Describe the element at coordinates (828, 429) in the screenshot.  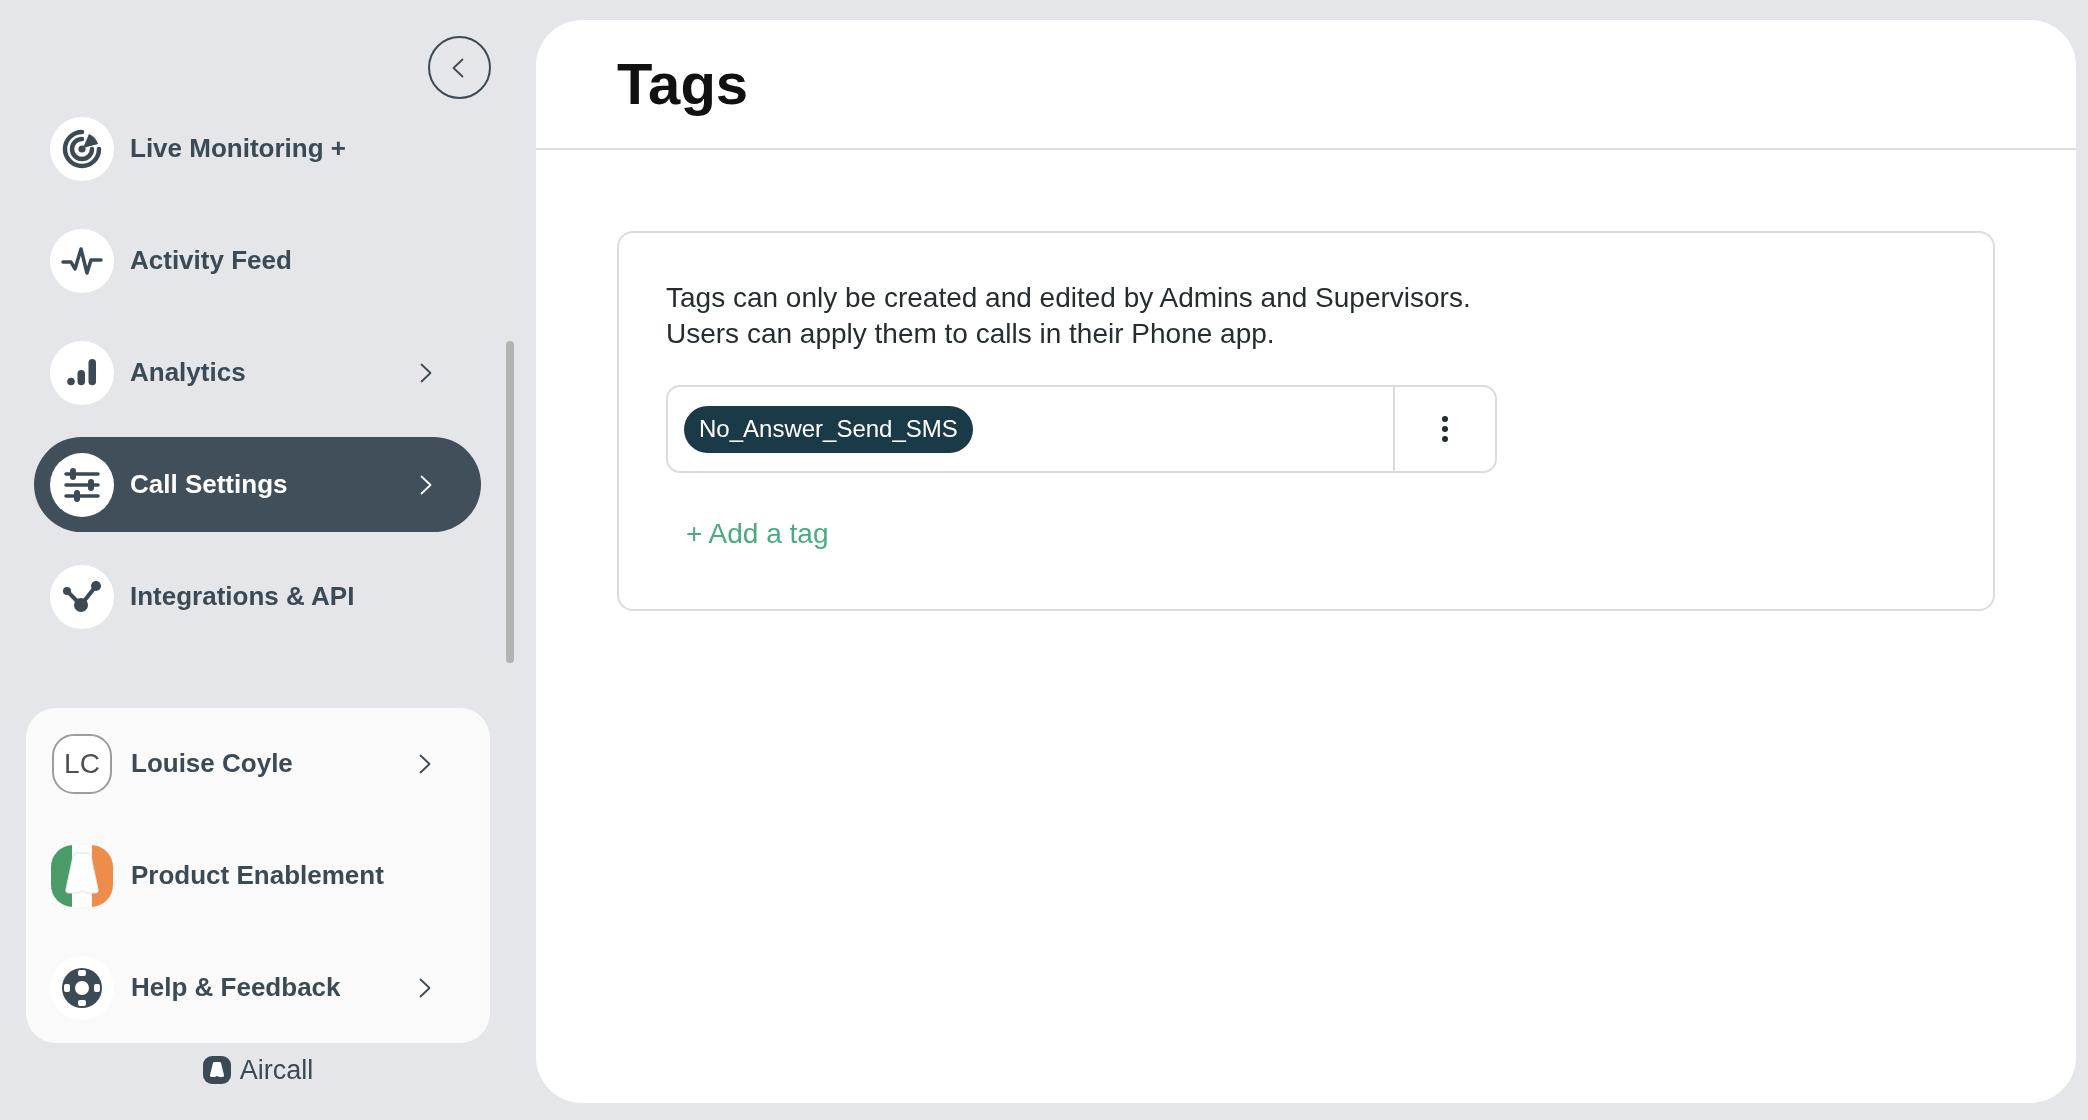
I see `tag-chip: No_Answer_Send_SMS` at that location.